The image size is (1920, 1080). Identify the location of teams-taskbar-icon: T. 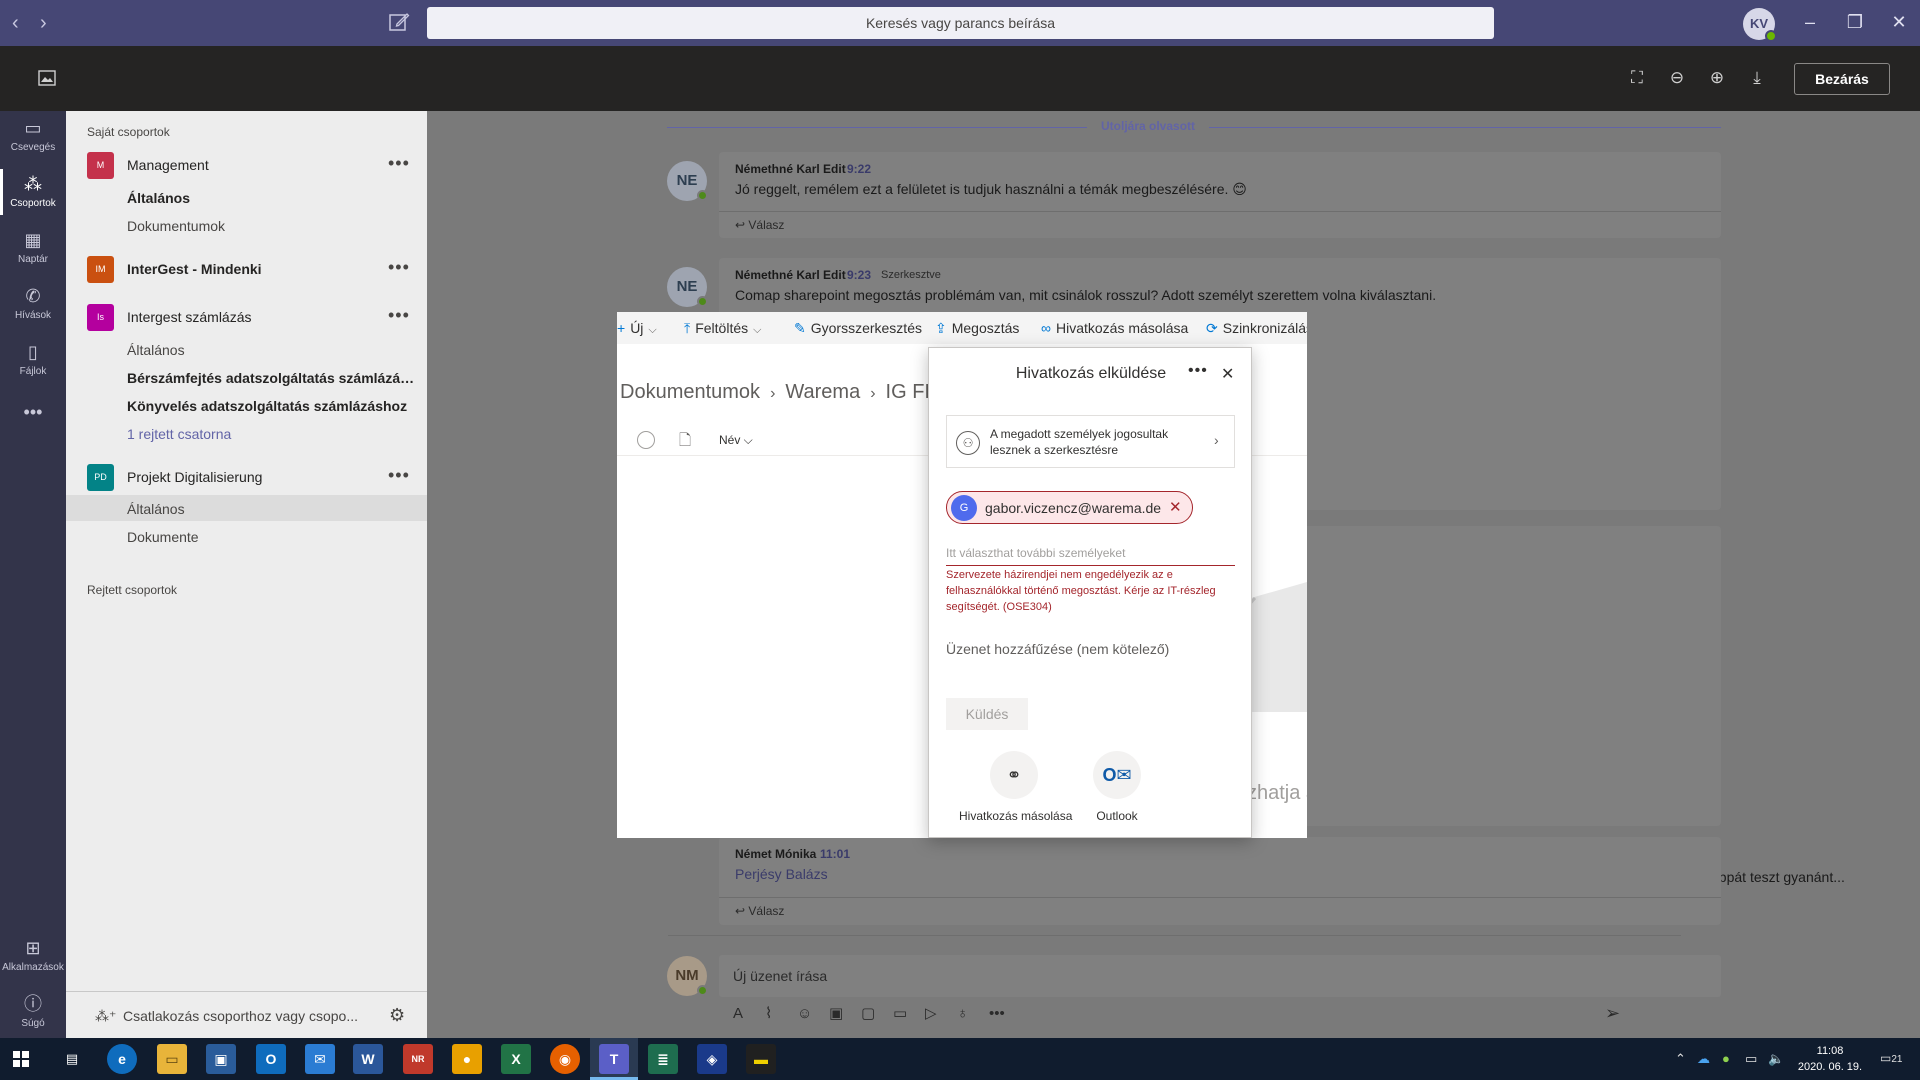
(614, 1062).